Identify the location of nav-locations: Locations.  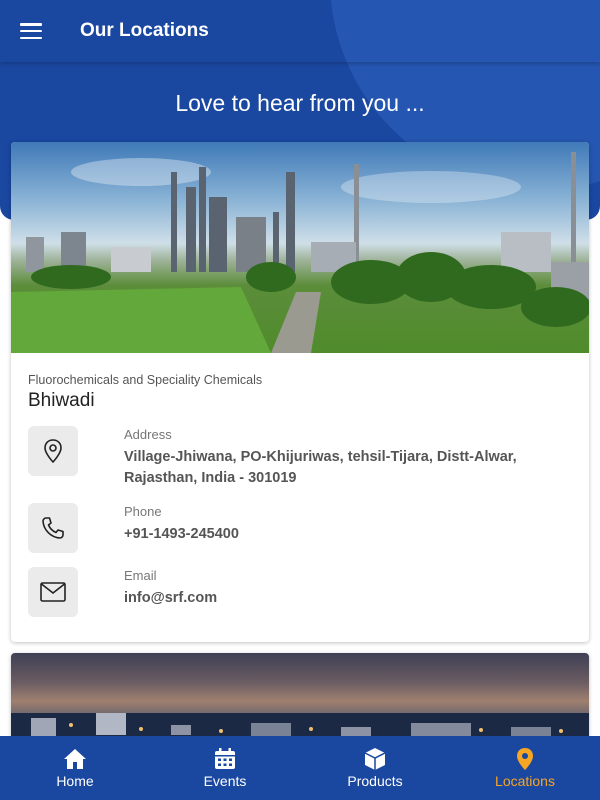
(525, 768).